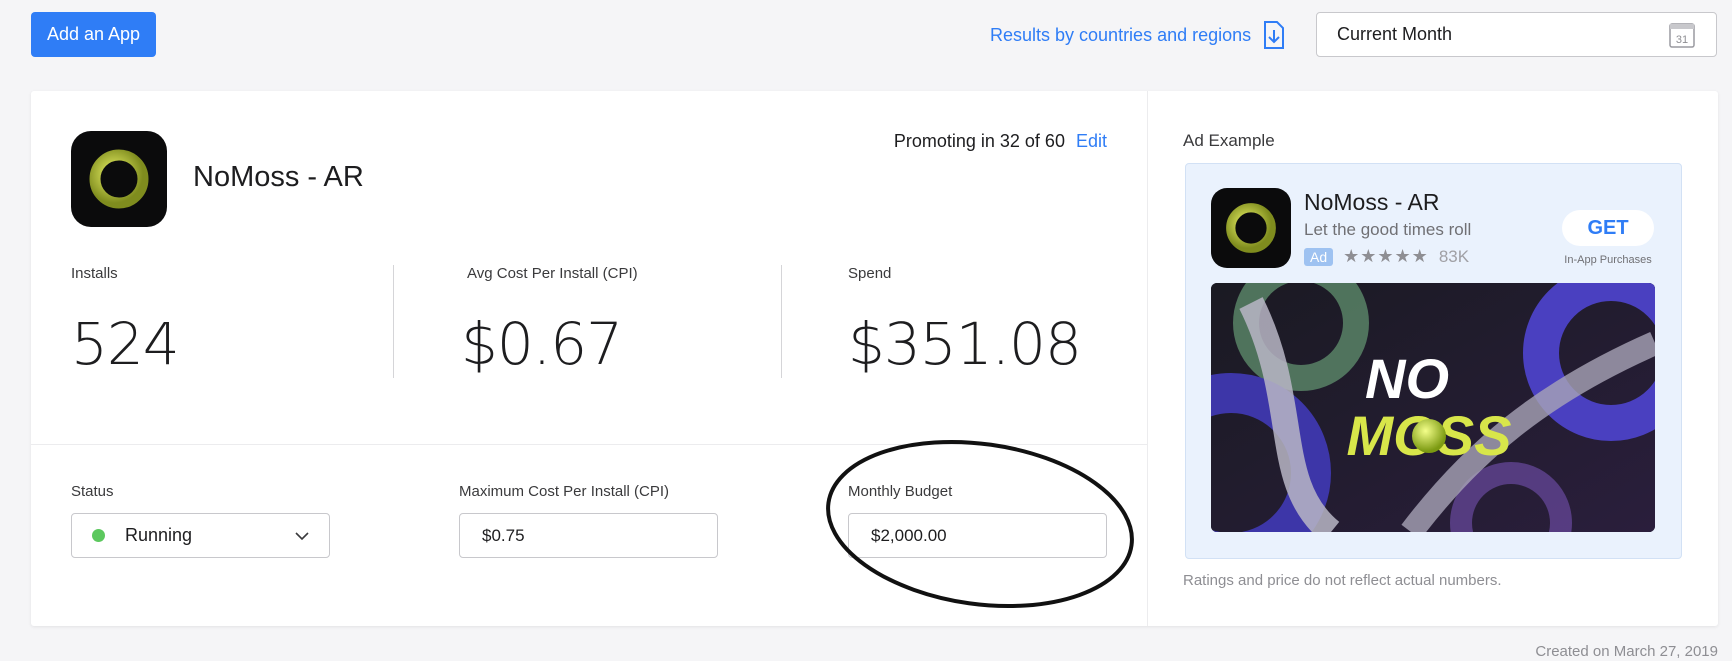 This screenshot has height=661, width=1732. I want to click on monthly-budget-label: Monthly Budget, so click(900, 491).